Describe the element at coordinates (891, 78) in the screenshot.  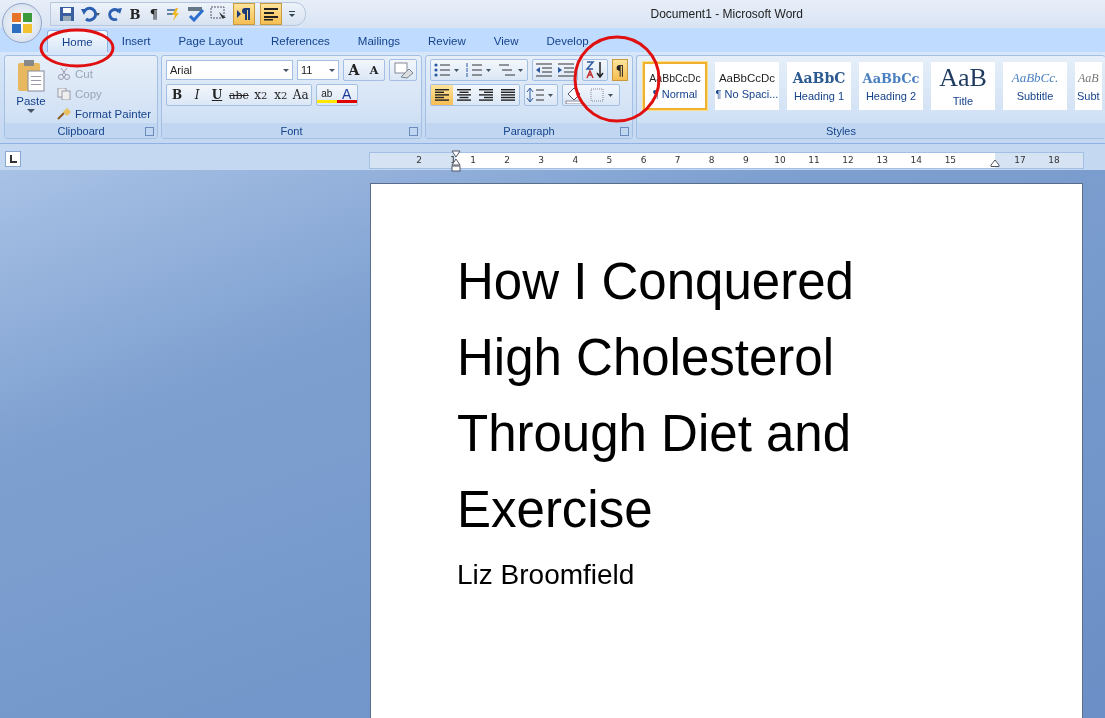
I see `style-sample: AaBbCc` at that location.